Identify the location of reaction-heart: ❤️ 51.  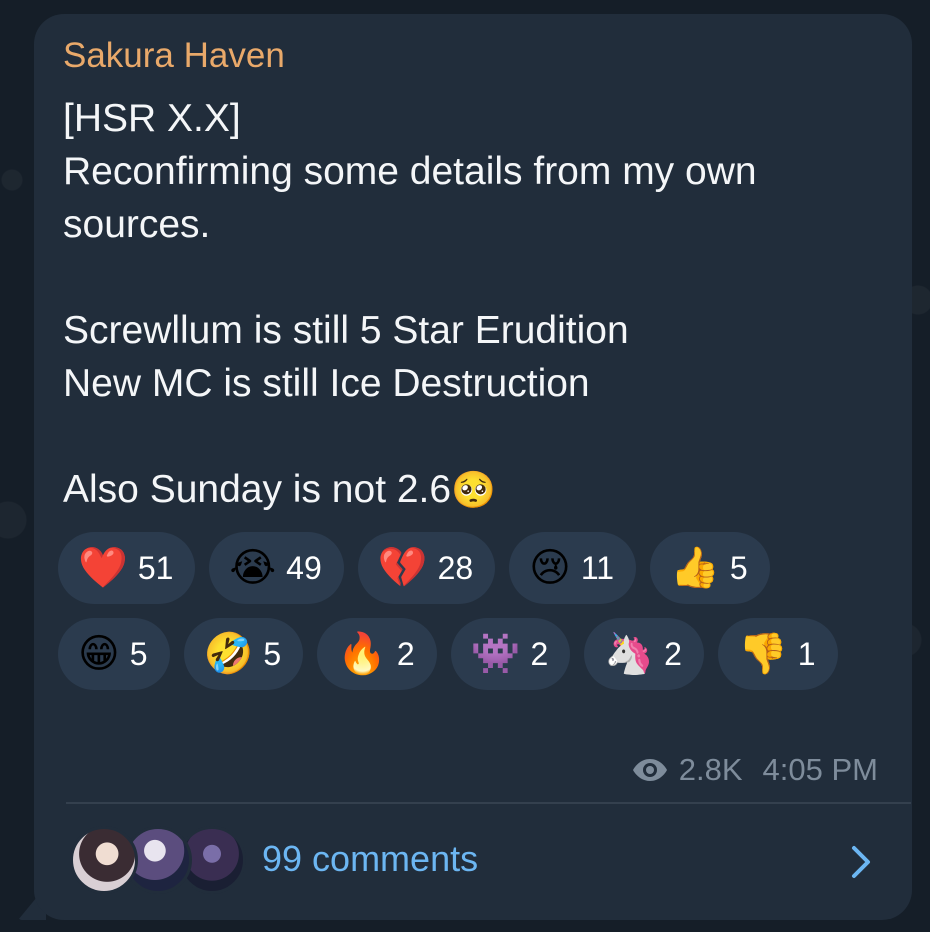
(127, 568).